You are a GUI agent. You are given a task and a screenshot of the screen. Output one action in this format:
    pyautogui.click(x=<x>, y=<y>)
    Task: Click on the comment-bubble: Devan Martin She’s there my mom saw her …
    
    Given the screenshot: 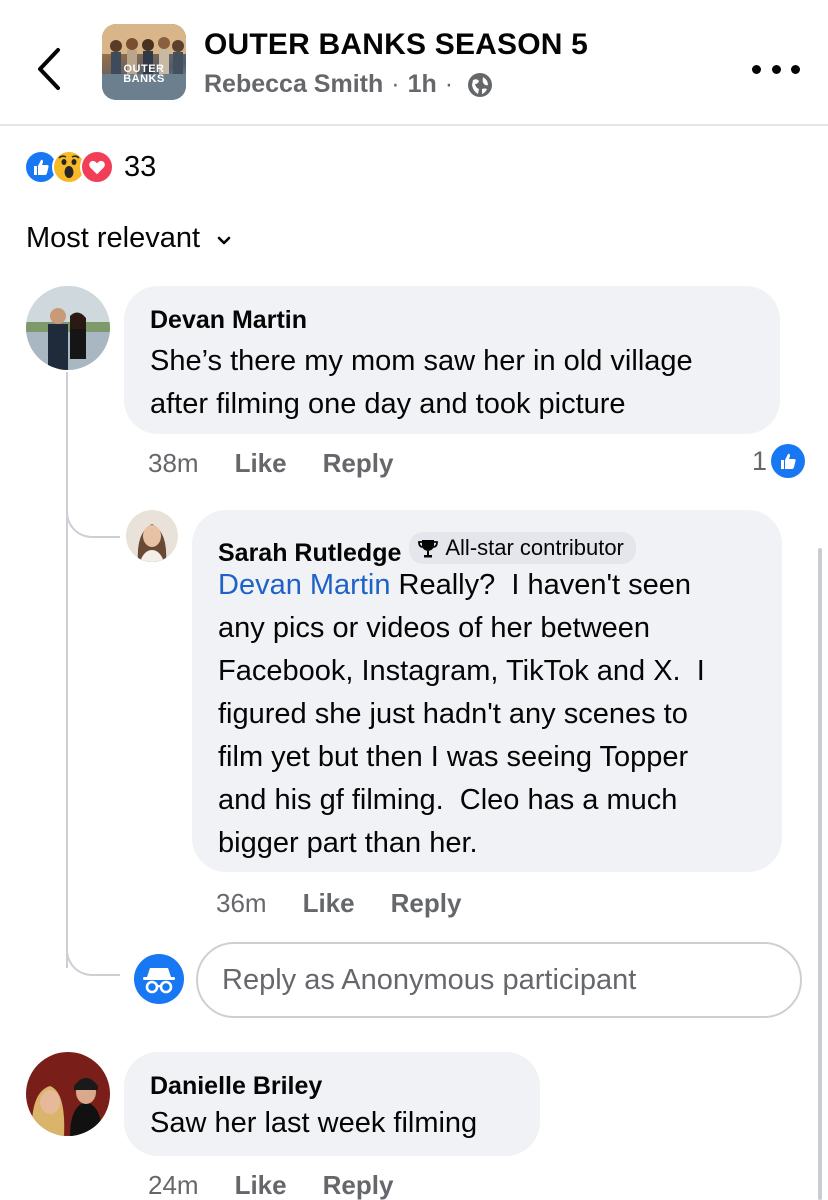 What is the action you would take?
    pyautogui.click(x=452, y=360)
    